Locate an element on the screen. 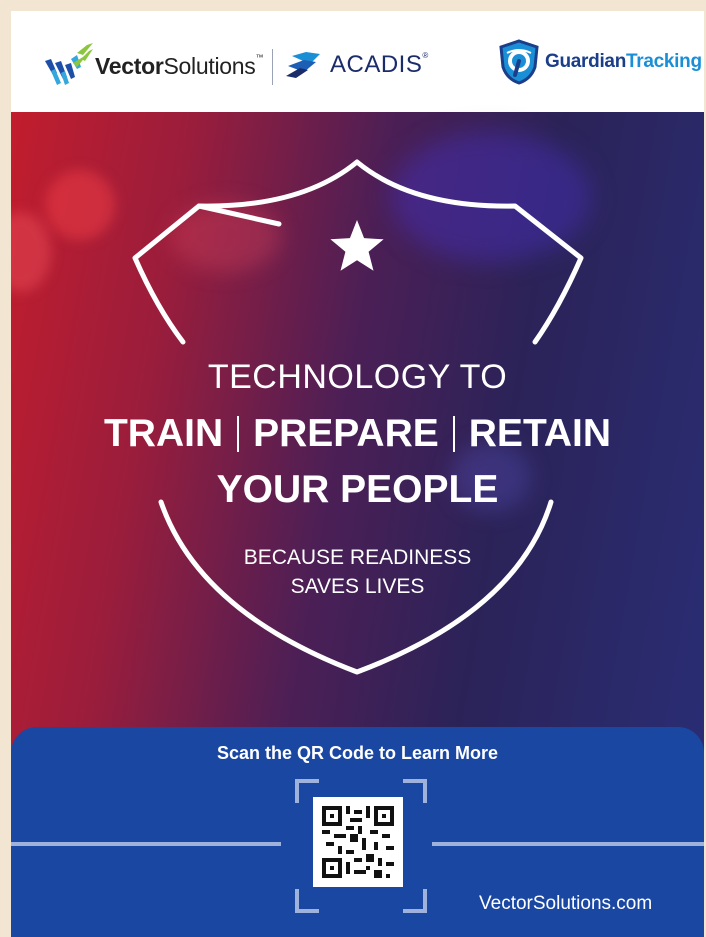  tagline-line-1: BECAUSE READINESS is located at coordinates (357, 557).